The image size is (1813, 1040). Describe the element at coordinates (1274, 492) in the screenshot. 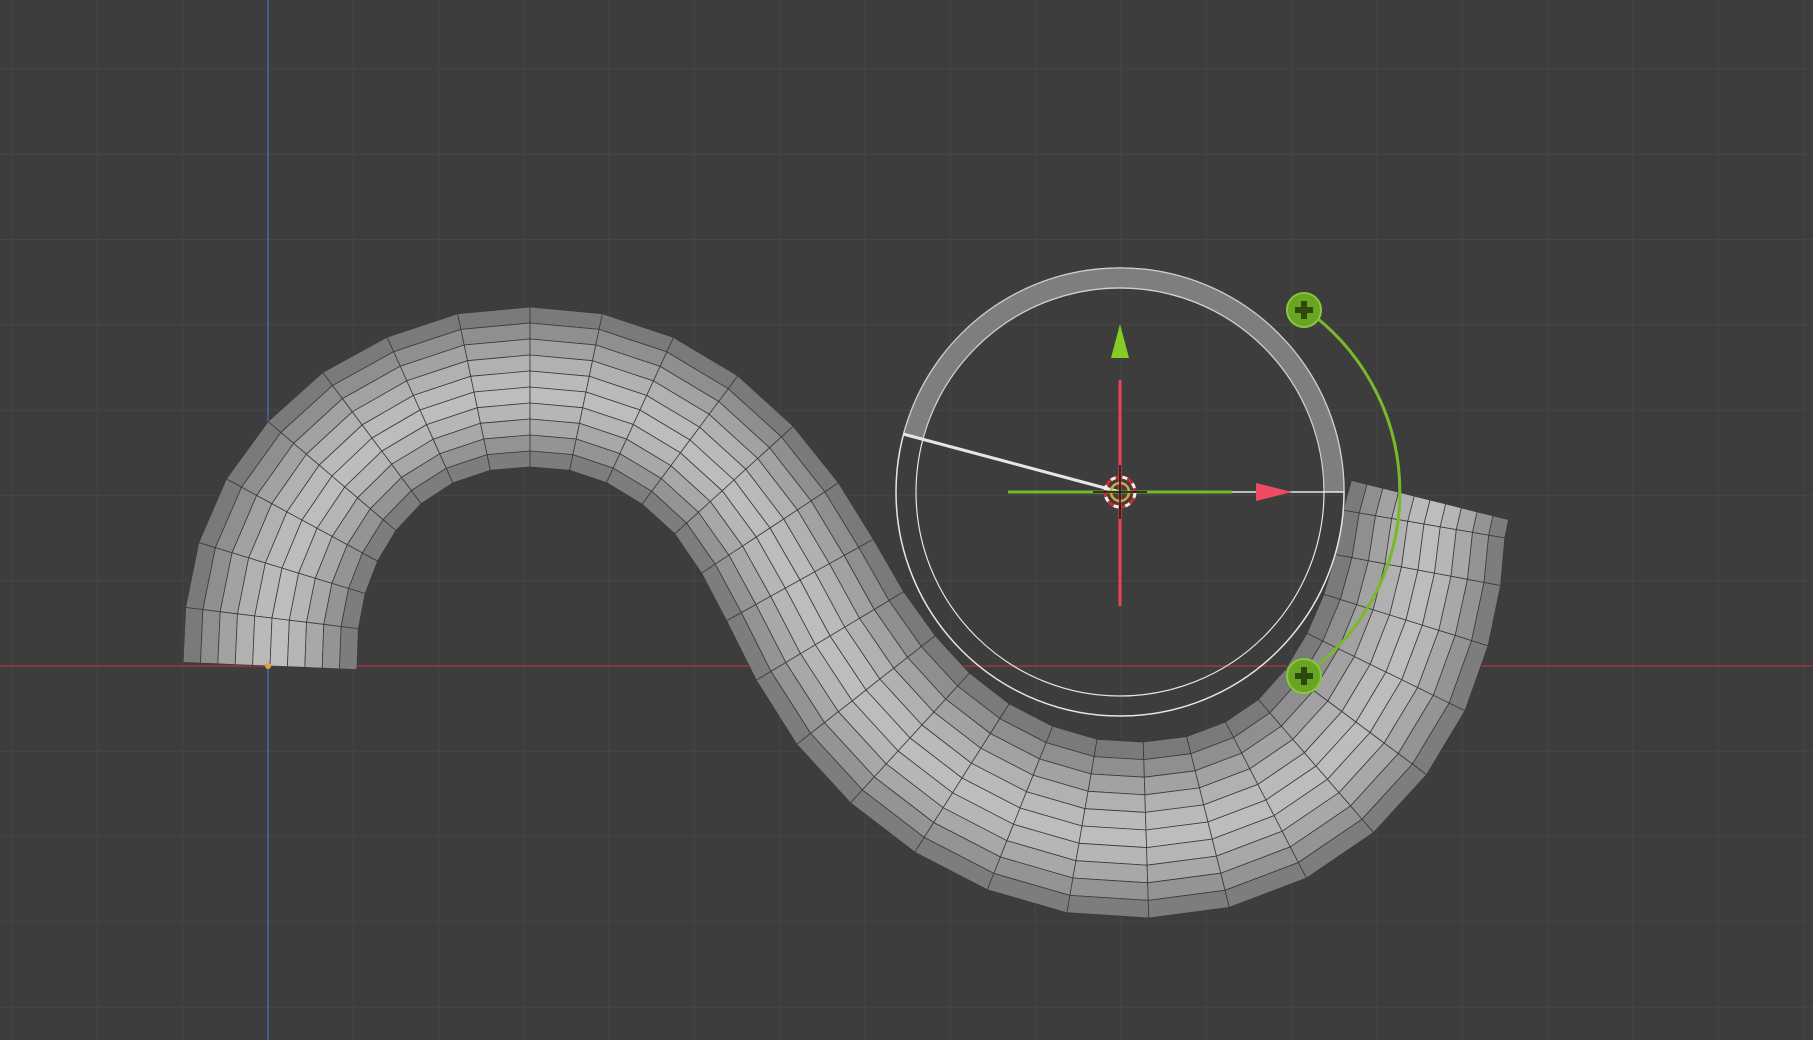

I see `arrow-right-icon` at that location.